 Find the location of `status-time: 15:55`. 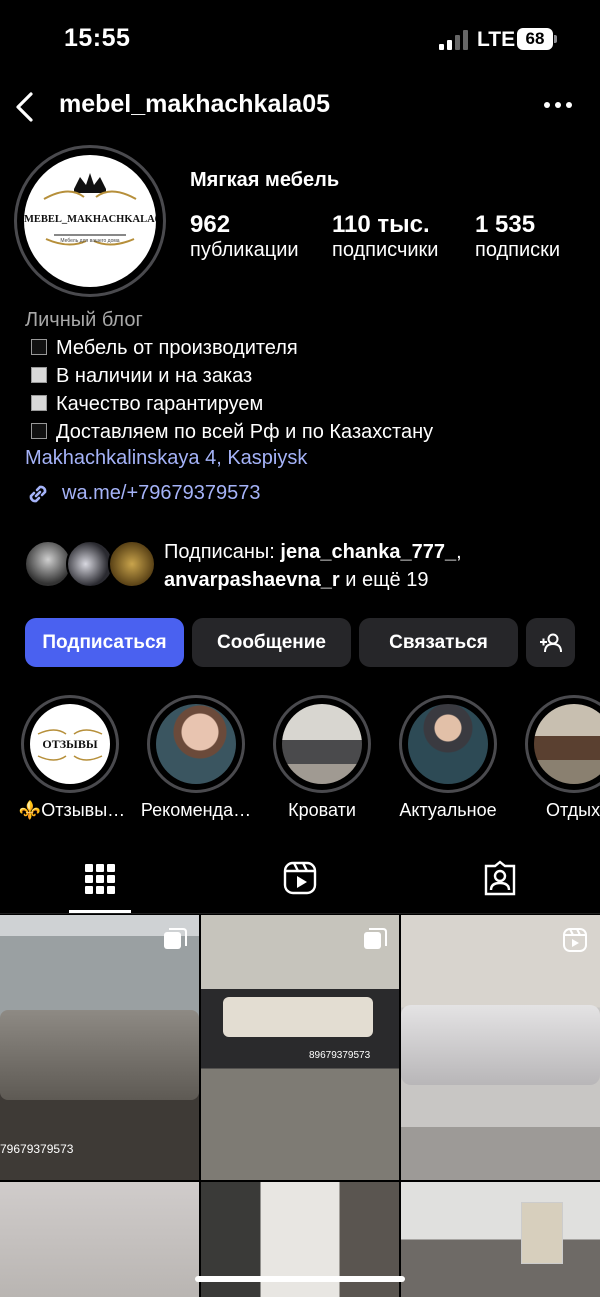

status-time: 15:55 is located at coordinates (97, 38).